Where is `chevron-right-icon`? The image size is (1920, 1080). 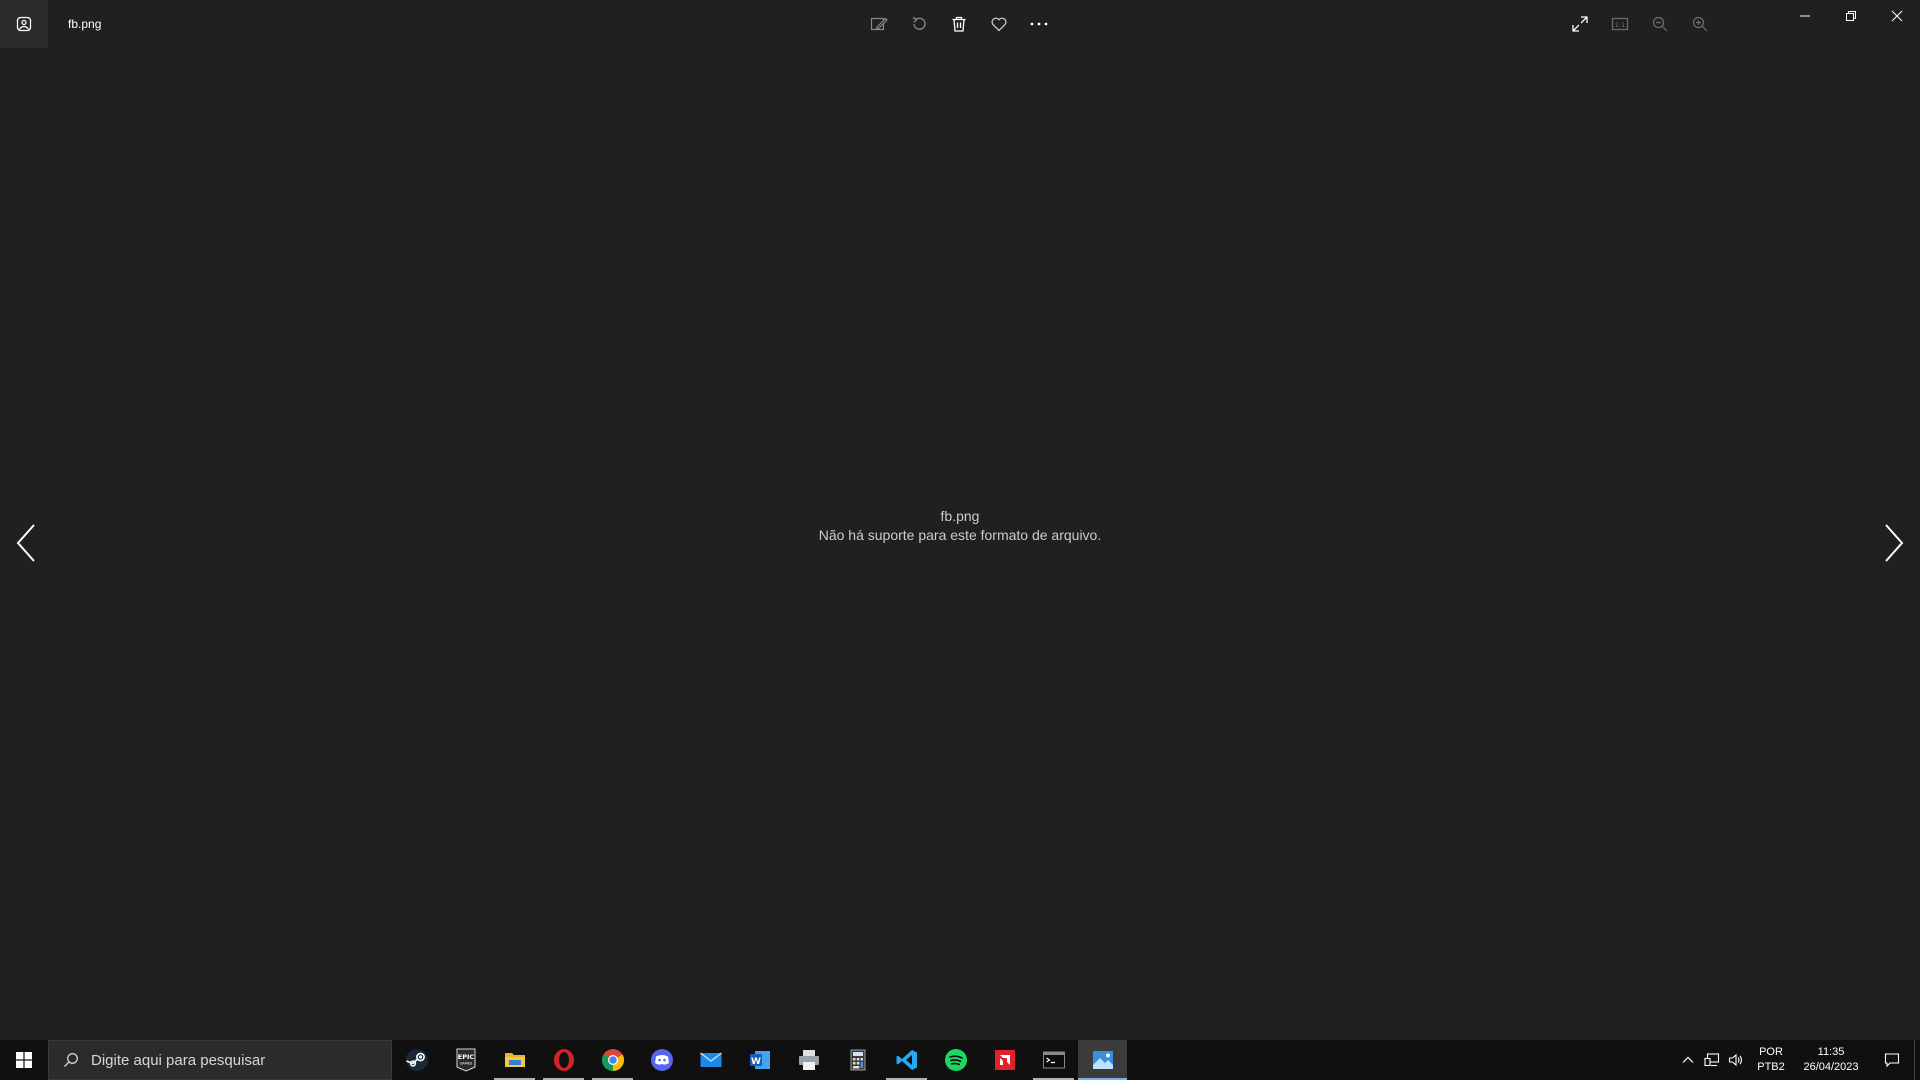 chevron-right-icon is located at coordinates (1894, 543).